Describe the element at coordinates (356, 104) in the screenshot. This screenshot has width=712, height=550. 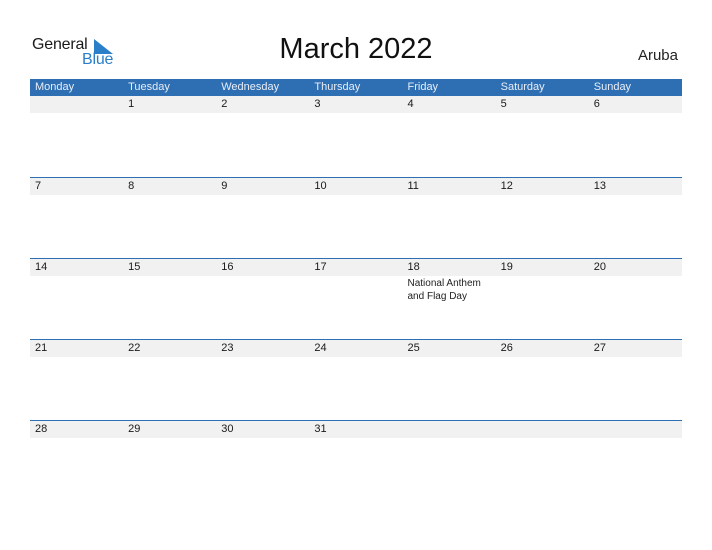
I see `day-number: 3` at that location.